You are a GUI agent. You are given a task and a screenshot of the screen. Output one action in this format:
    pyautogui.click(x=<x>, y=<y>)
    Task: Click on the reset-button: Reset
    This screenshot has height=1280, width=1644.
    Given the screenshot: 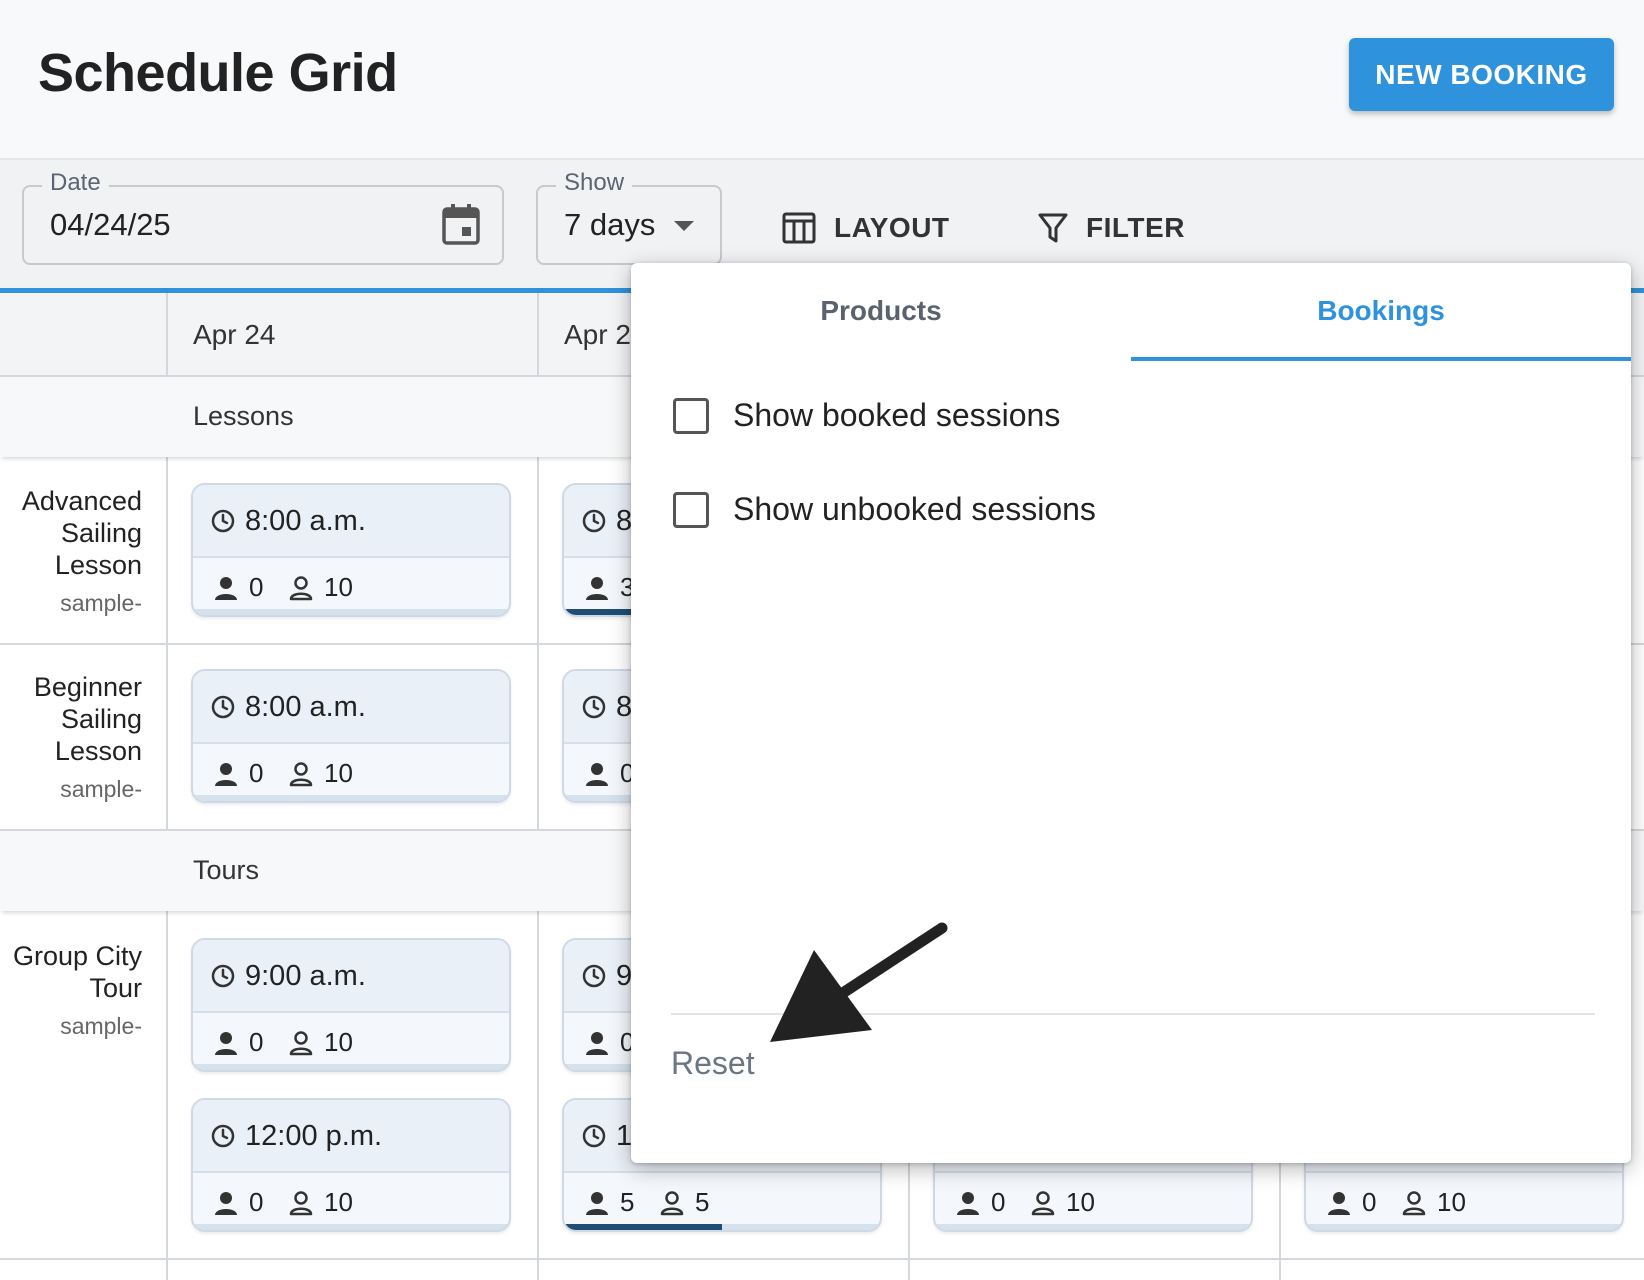 What is the action you would take?
    pyautogui.click(x=713, y=1063)
    